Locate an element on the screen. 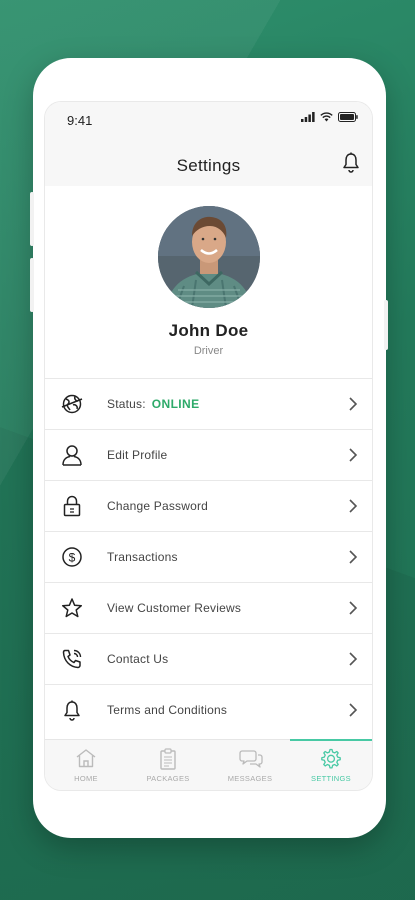 The image size is (415, 900). tab-label: MESSAGES is located at coordinates (250, 778).